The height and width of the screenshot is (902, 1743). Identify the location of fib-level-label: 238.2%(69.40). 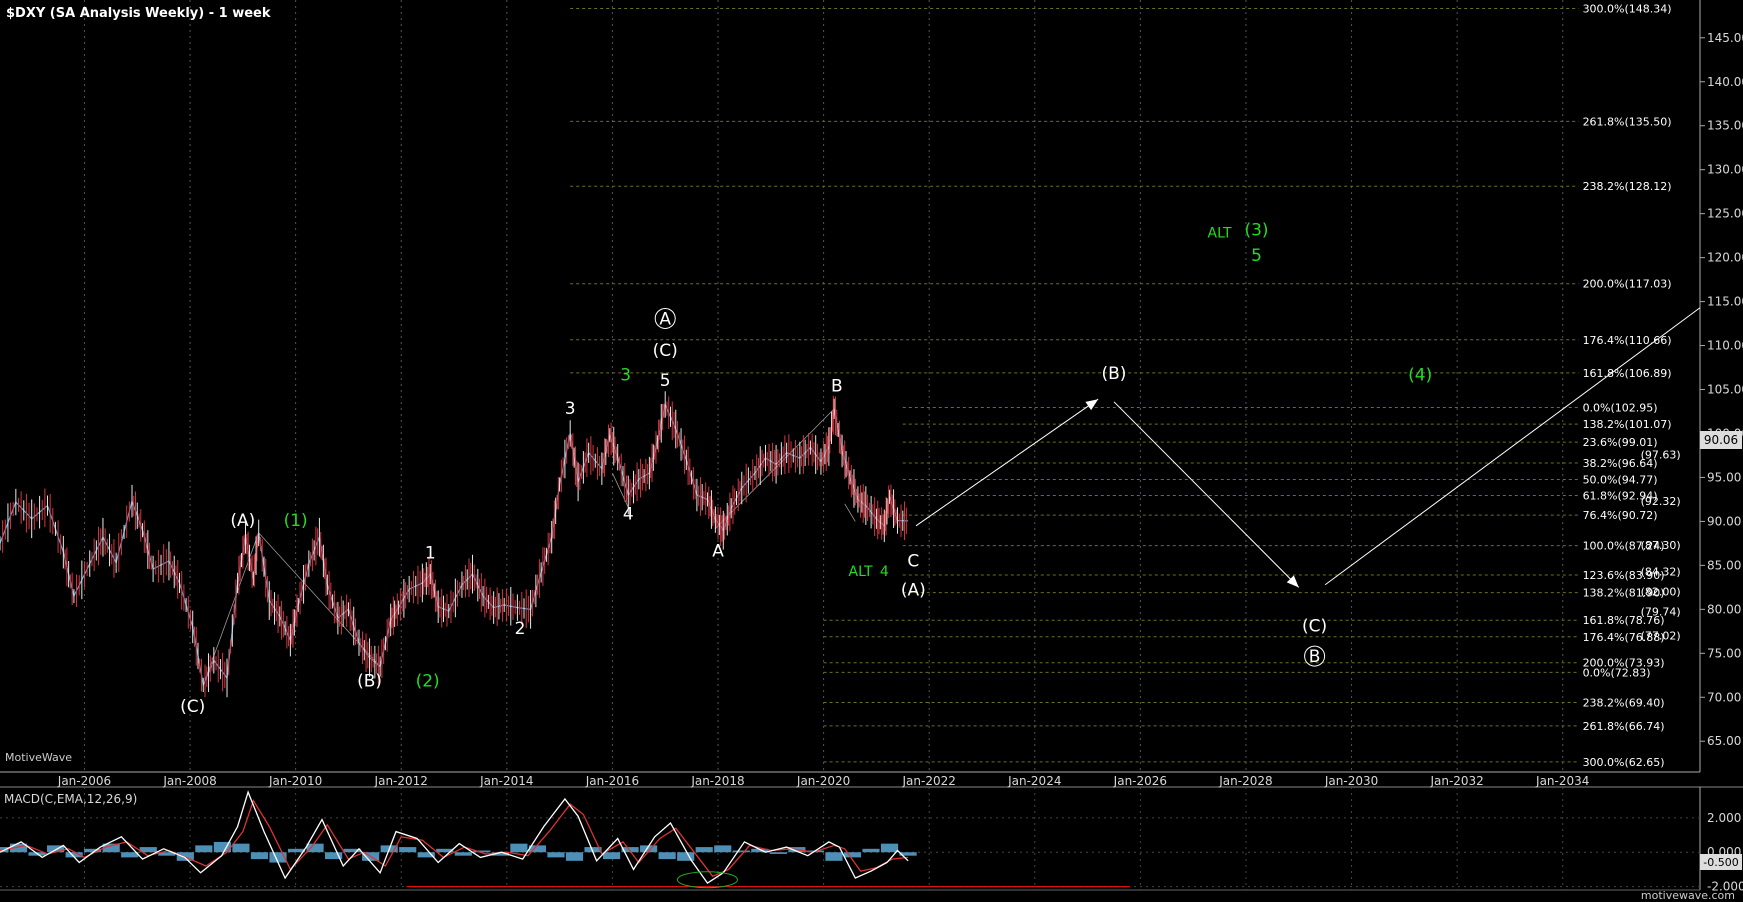
(1624, 703).